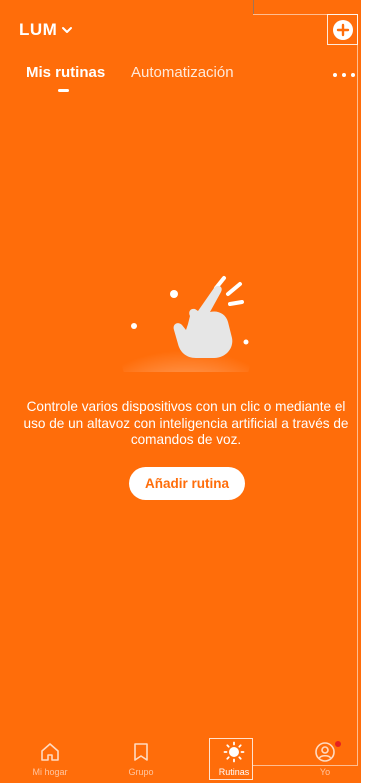 This screenshot has height=783, width=369. I want to click on home-selector: LUM, so click(46, 30).